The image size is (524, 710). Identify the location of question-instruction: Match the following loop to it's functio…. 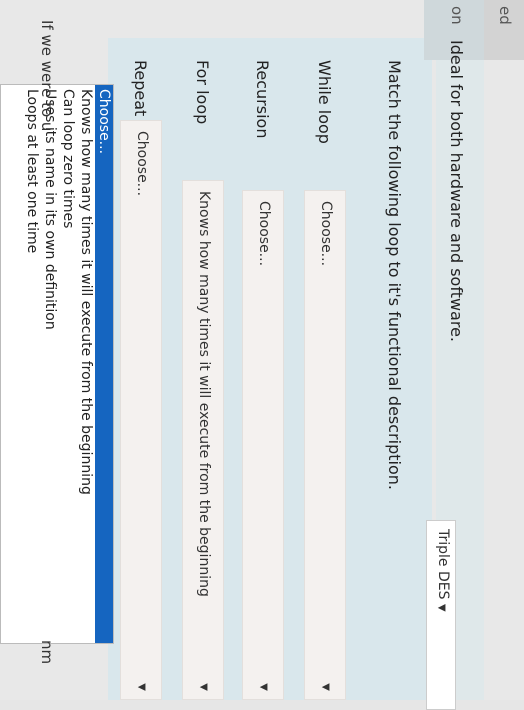
(394, 275).